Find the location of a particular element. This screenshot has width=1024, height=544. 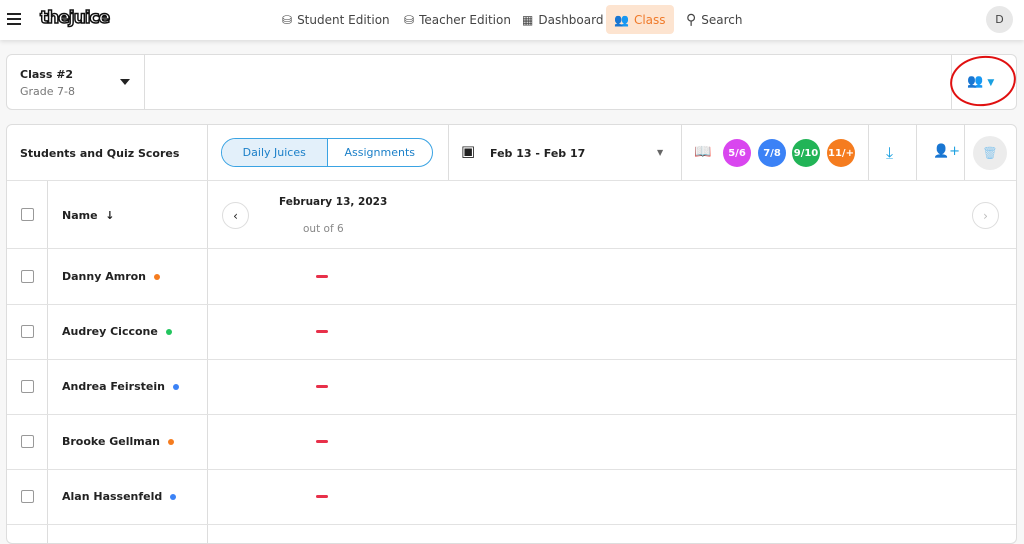

nav-student-edition: ⛁ Student Edition is located at coordinates (336, 19).